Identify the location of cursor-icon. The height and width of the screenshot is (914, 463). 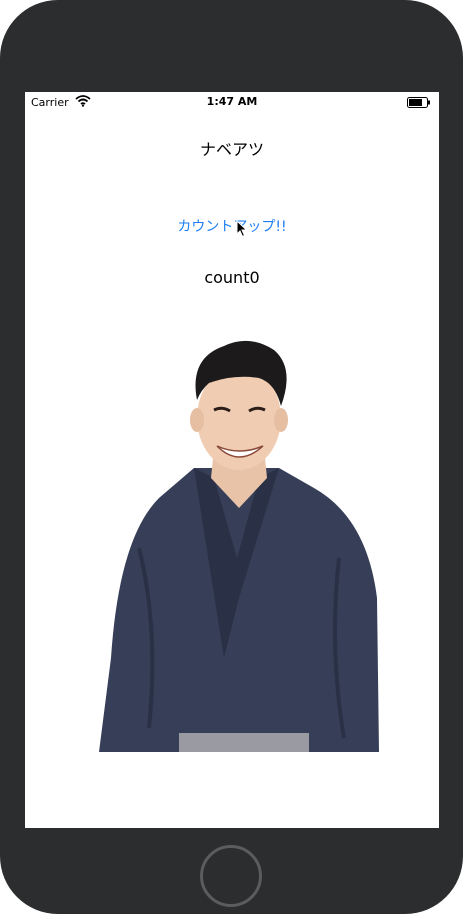
(242, 230).